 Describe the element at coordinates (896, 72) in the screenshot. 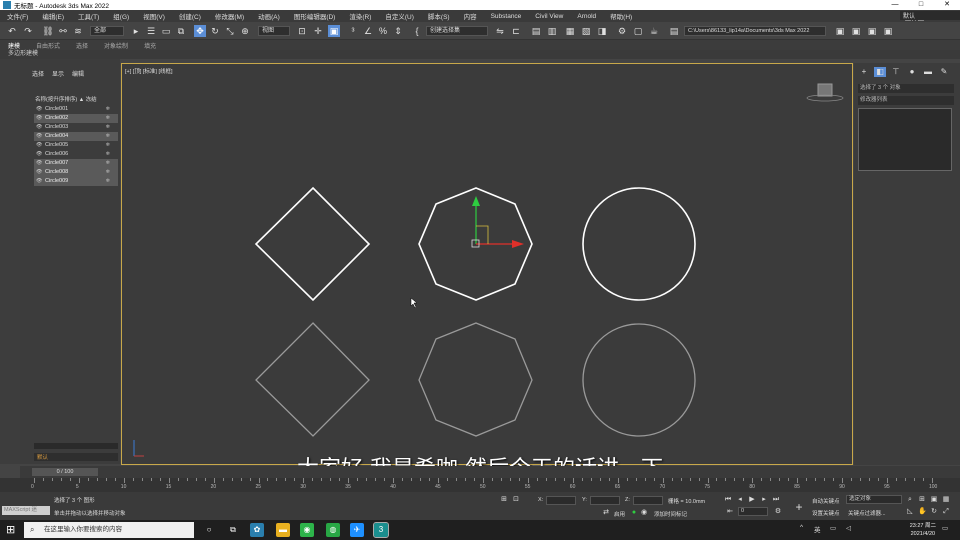

I see `hierarchy-tab-icon: ⊤` at that location.